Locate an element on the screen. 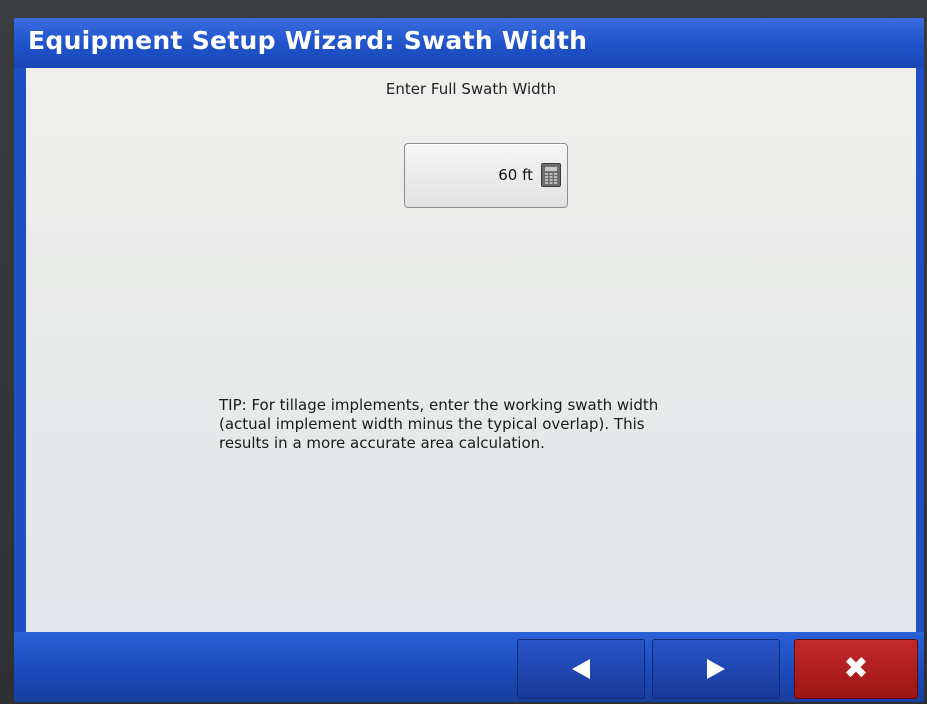  swath-width-input: 60 ft is located at coordinates (486, 175).